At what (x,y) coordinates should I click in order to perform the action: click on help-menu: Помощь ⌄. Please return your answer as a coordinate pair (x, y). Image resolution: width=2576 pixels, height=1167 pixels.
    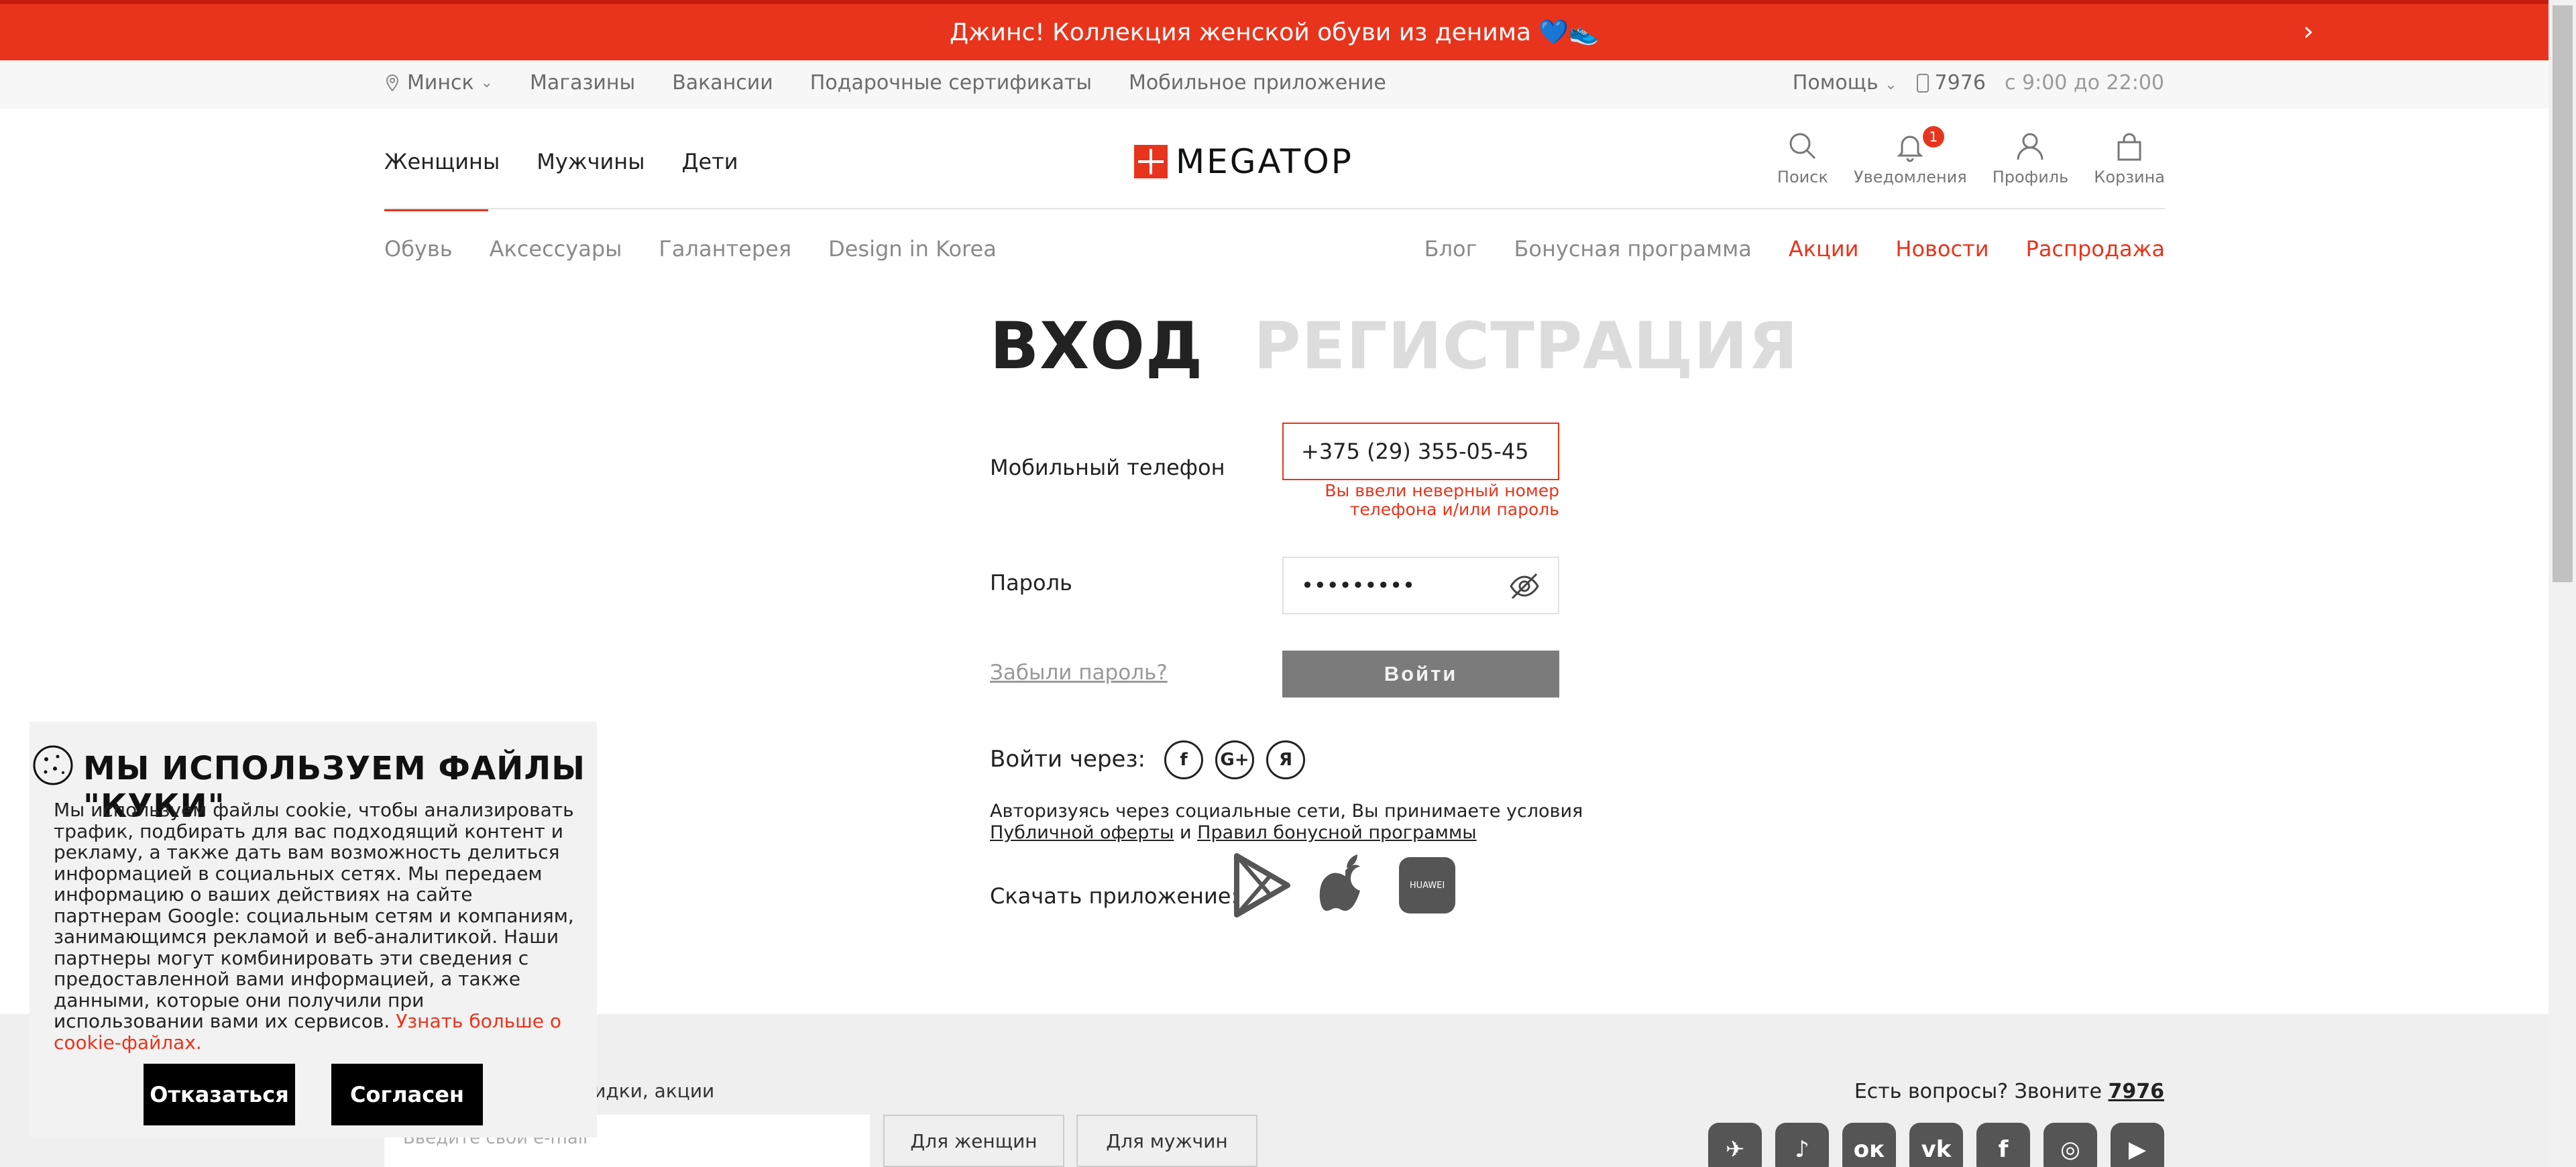
    Looking at the image, I should click on (1845, 83).